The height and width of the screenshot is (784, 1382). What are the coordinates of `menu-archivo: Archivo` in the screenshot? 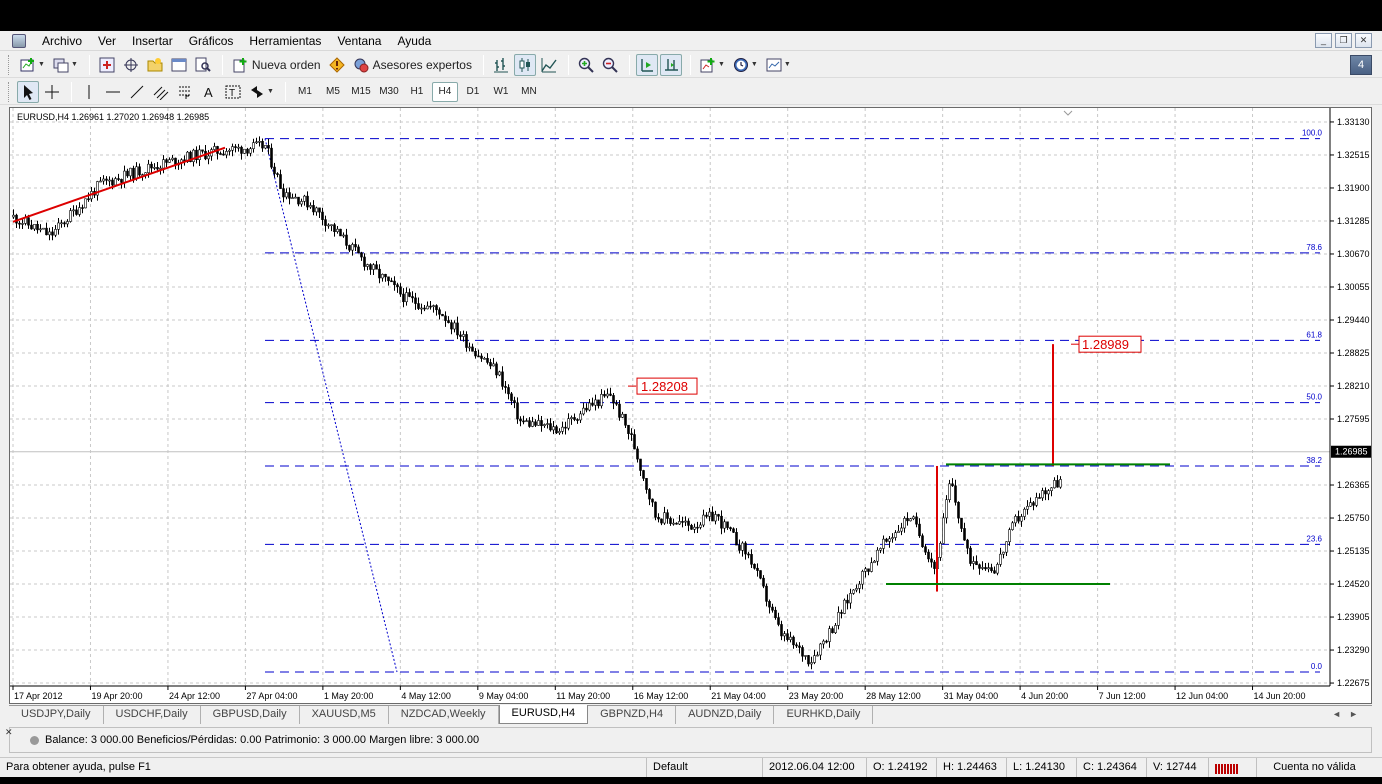 It's located at (62, 41).